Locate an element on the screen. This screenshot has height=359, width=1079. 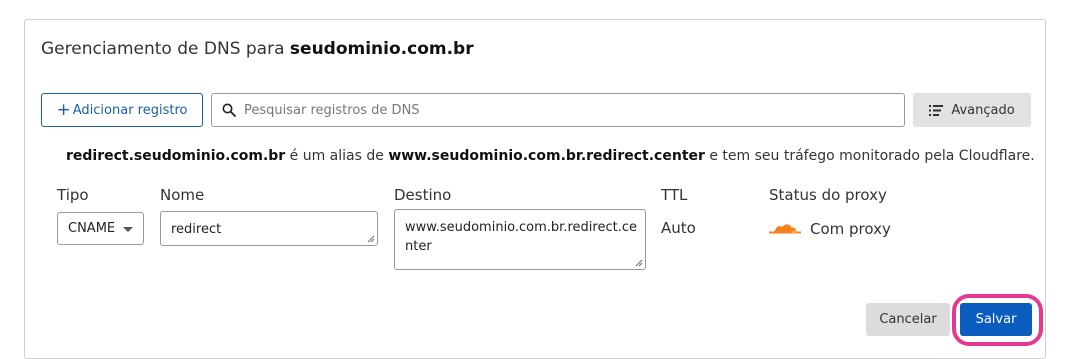
advanced-button: Avançado is located at coordinates (972, 110).